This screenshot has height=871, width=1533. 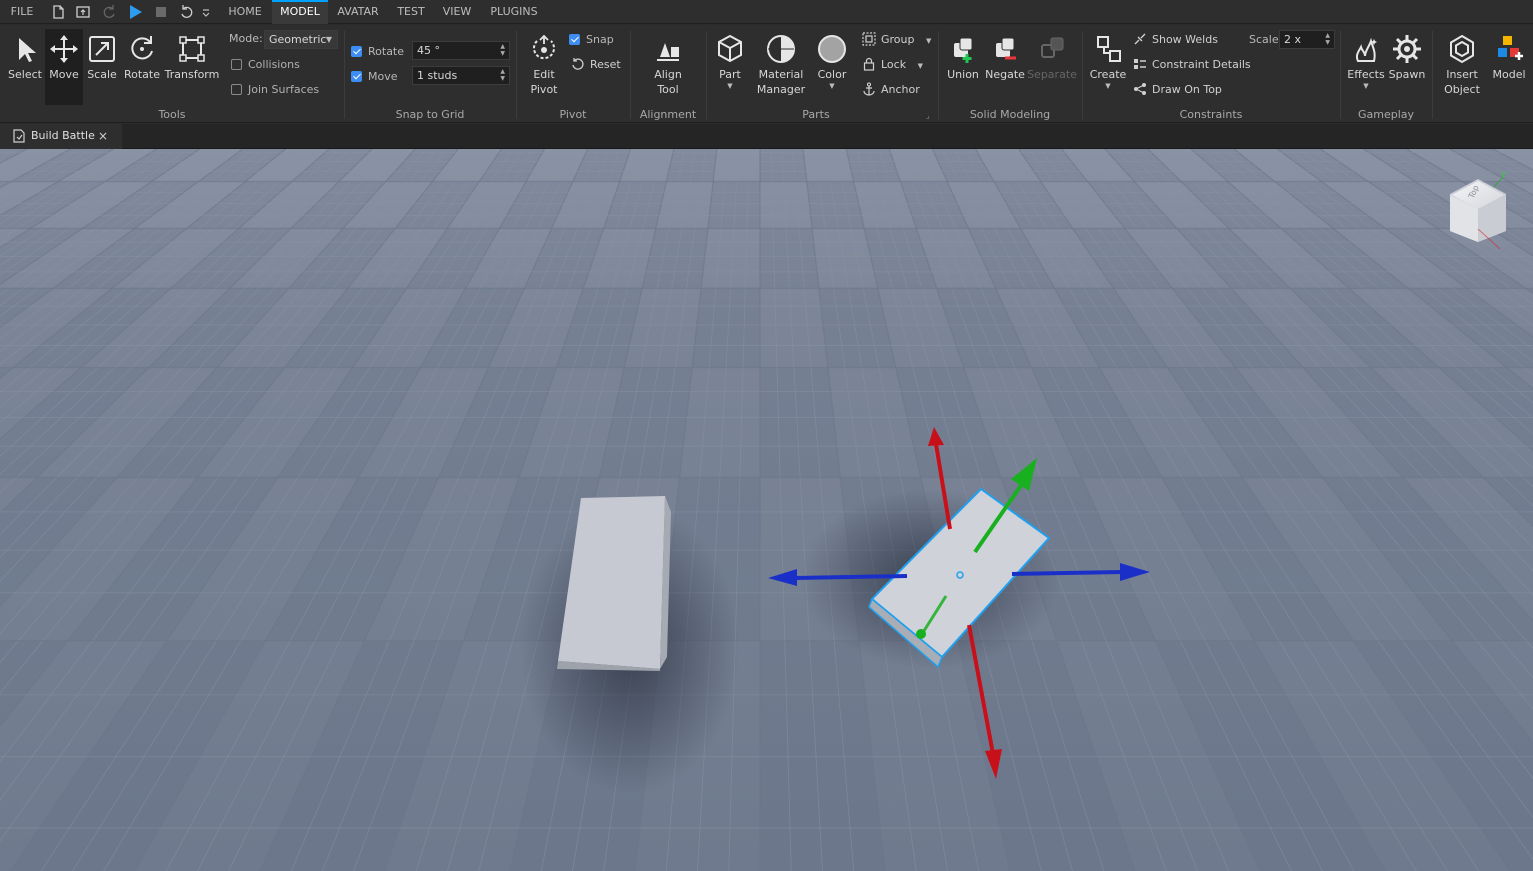 I want to click on union-label: Union, so click(x=963, y=74).